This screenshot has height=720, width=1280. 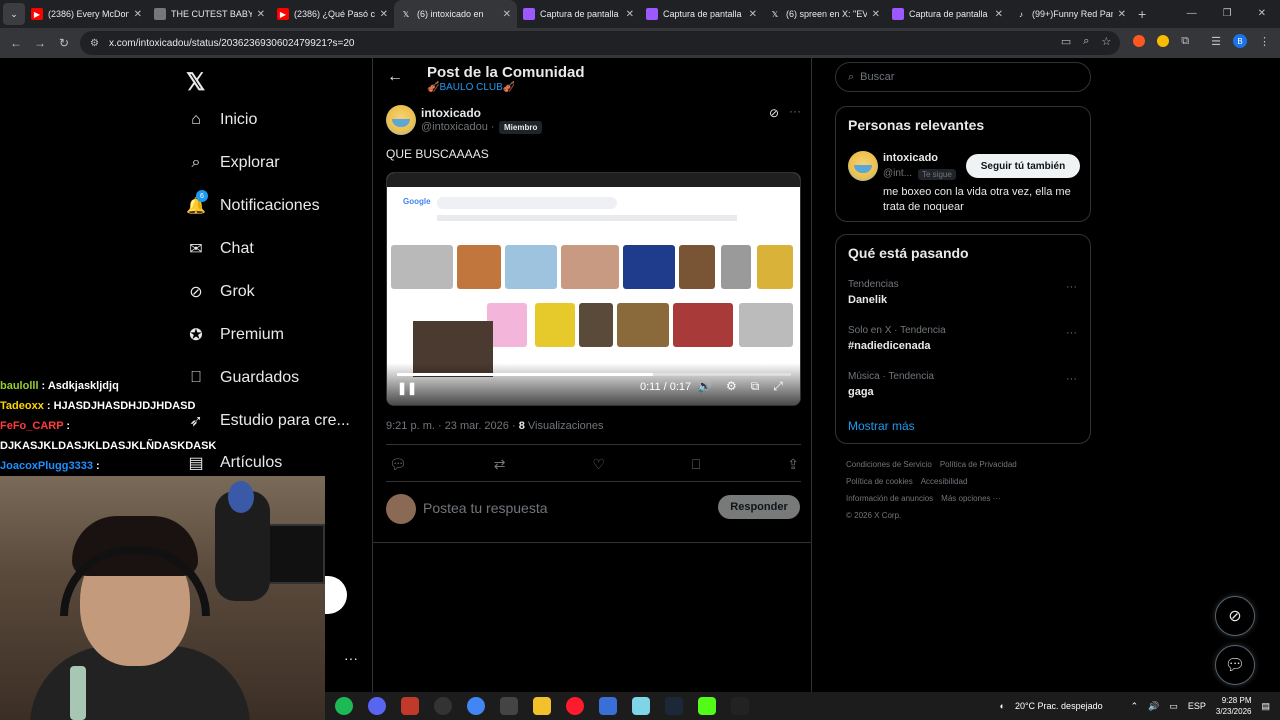 What do you see at coordinates (1066, 41) in the screenshot?
I see `cast-icon: ▭` at bounding box center [1066, 41].